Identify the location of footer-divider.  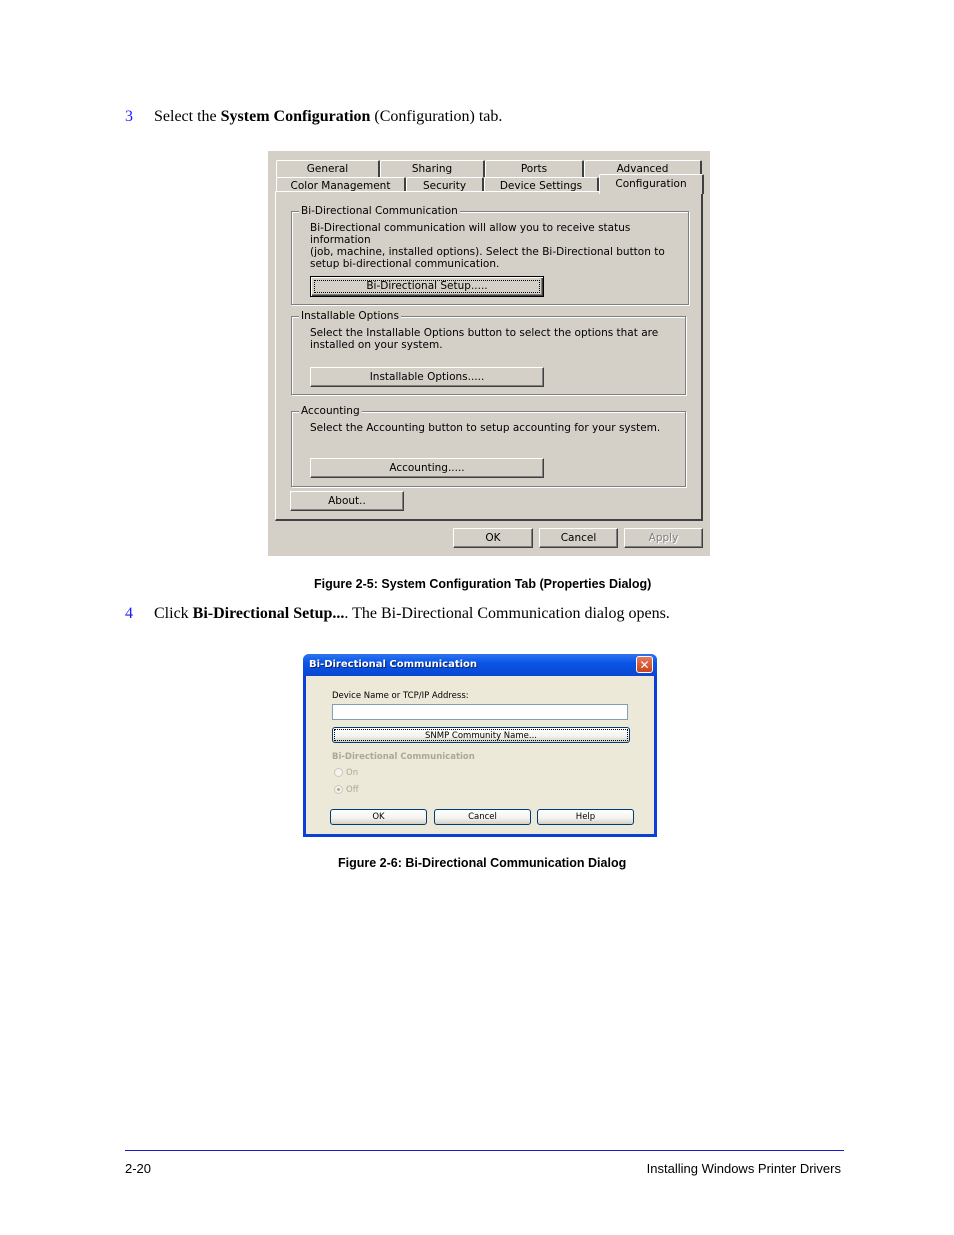
(484, 1150).